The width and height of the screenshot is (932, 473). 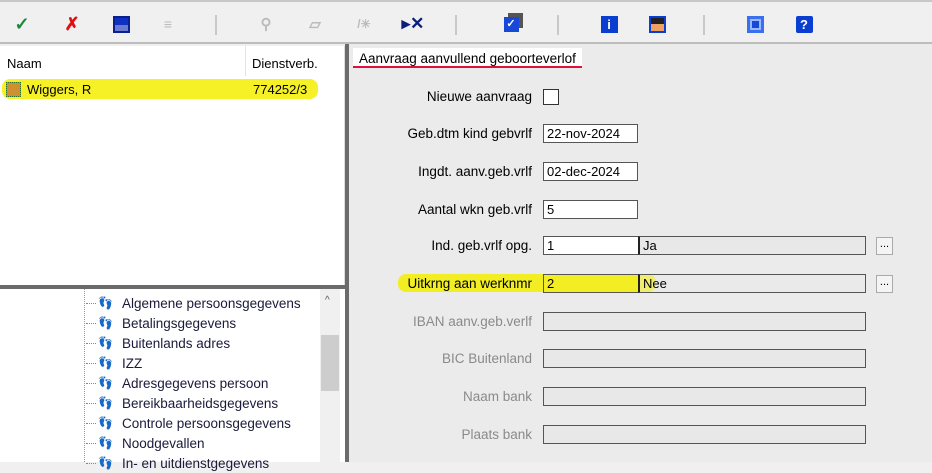 What do you see at coordinates (266, 24) in the screenshot?
I see `tool-icon: ⚲` at bounding box center [266, 24].